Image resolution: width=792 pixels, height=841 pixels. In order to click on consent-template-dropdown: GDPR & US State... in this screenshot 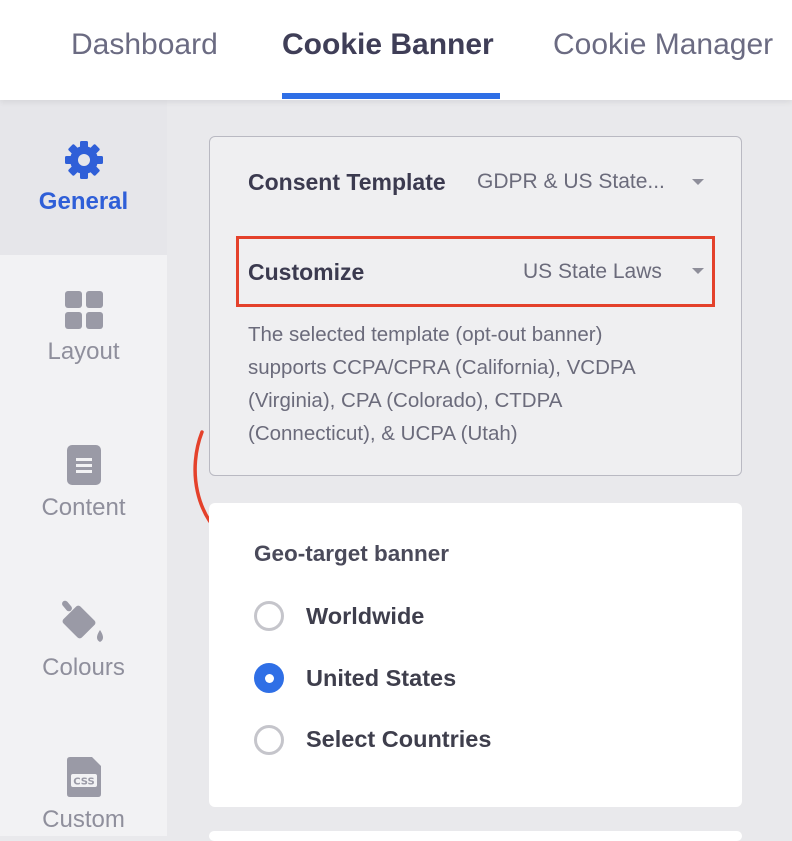, I will do `click(571, 182)`.